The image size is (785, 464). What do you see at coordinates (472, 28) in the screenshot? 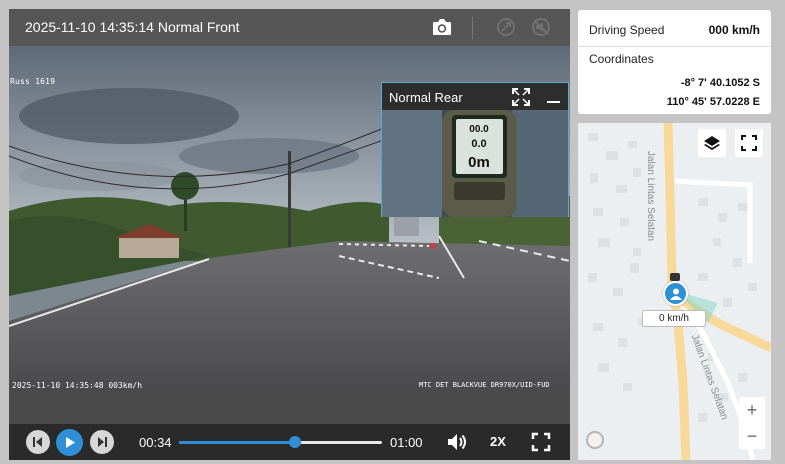
I see `toolbar-divider` at bounding box center [472, 28].